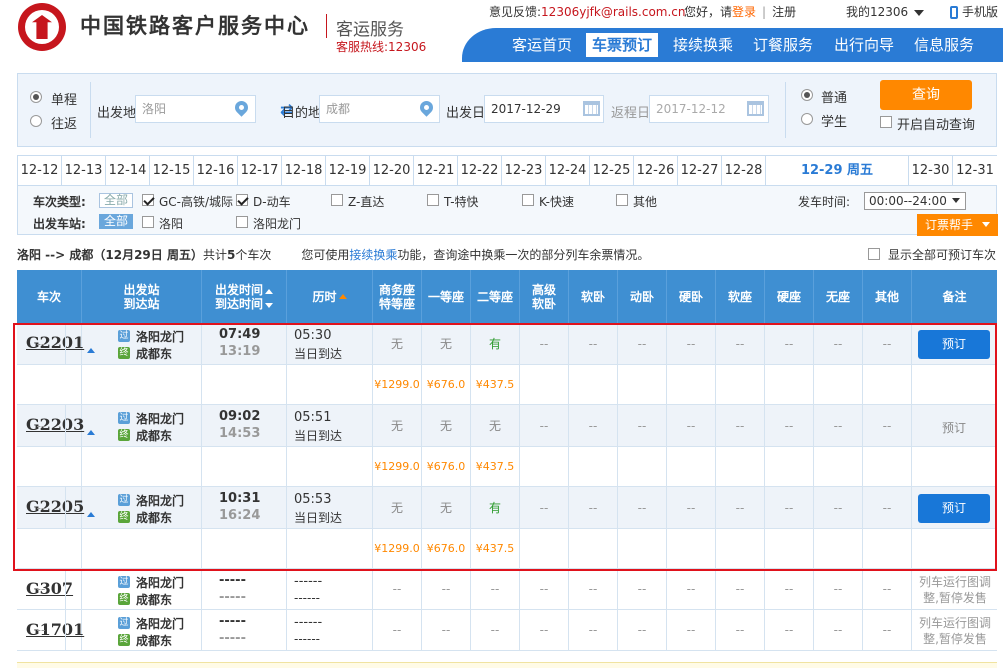 This screenshot has width=1003, height=668. What do you see at coordinates (397, 425) in the screenshot?
I see `seat-availability: 无` at bounding box center [397, 425].